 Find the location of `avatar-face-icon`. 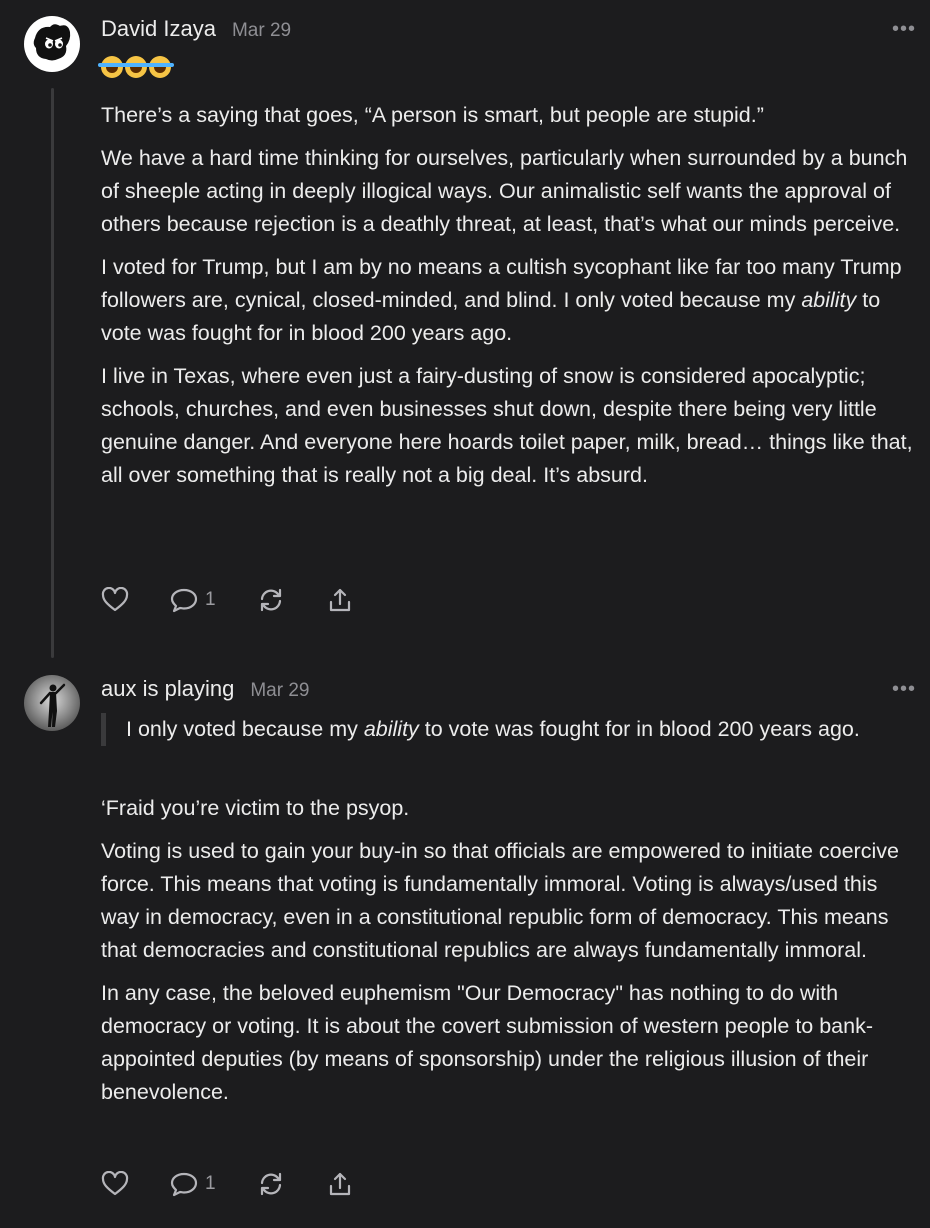

avatar-face-icon is located at coordinates (52, 42).